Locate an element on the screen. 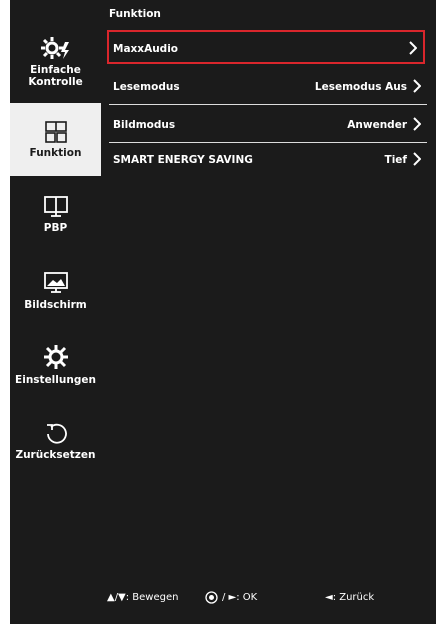 The width and height of the screenshot is (441, 624). sidebar-item-bildschirm: Bildschirm is located at coordinates (55, 291).